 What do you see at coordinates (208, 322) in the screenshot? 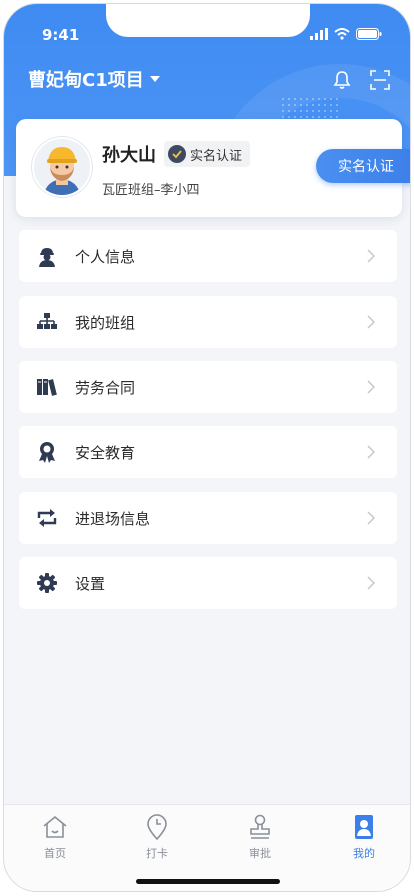
I see `menu-item-my-team: 我的班组` at bounding box center [208, 322].